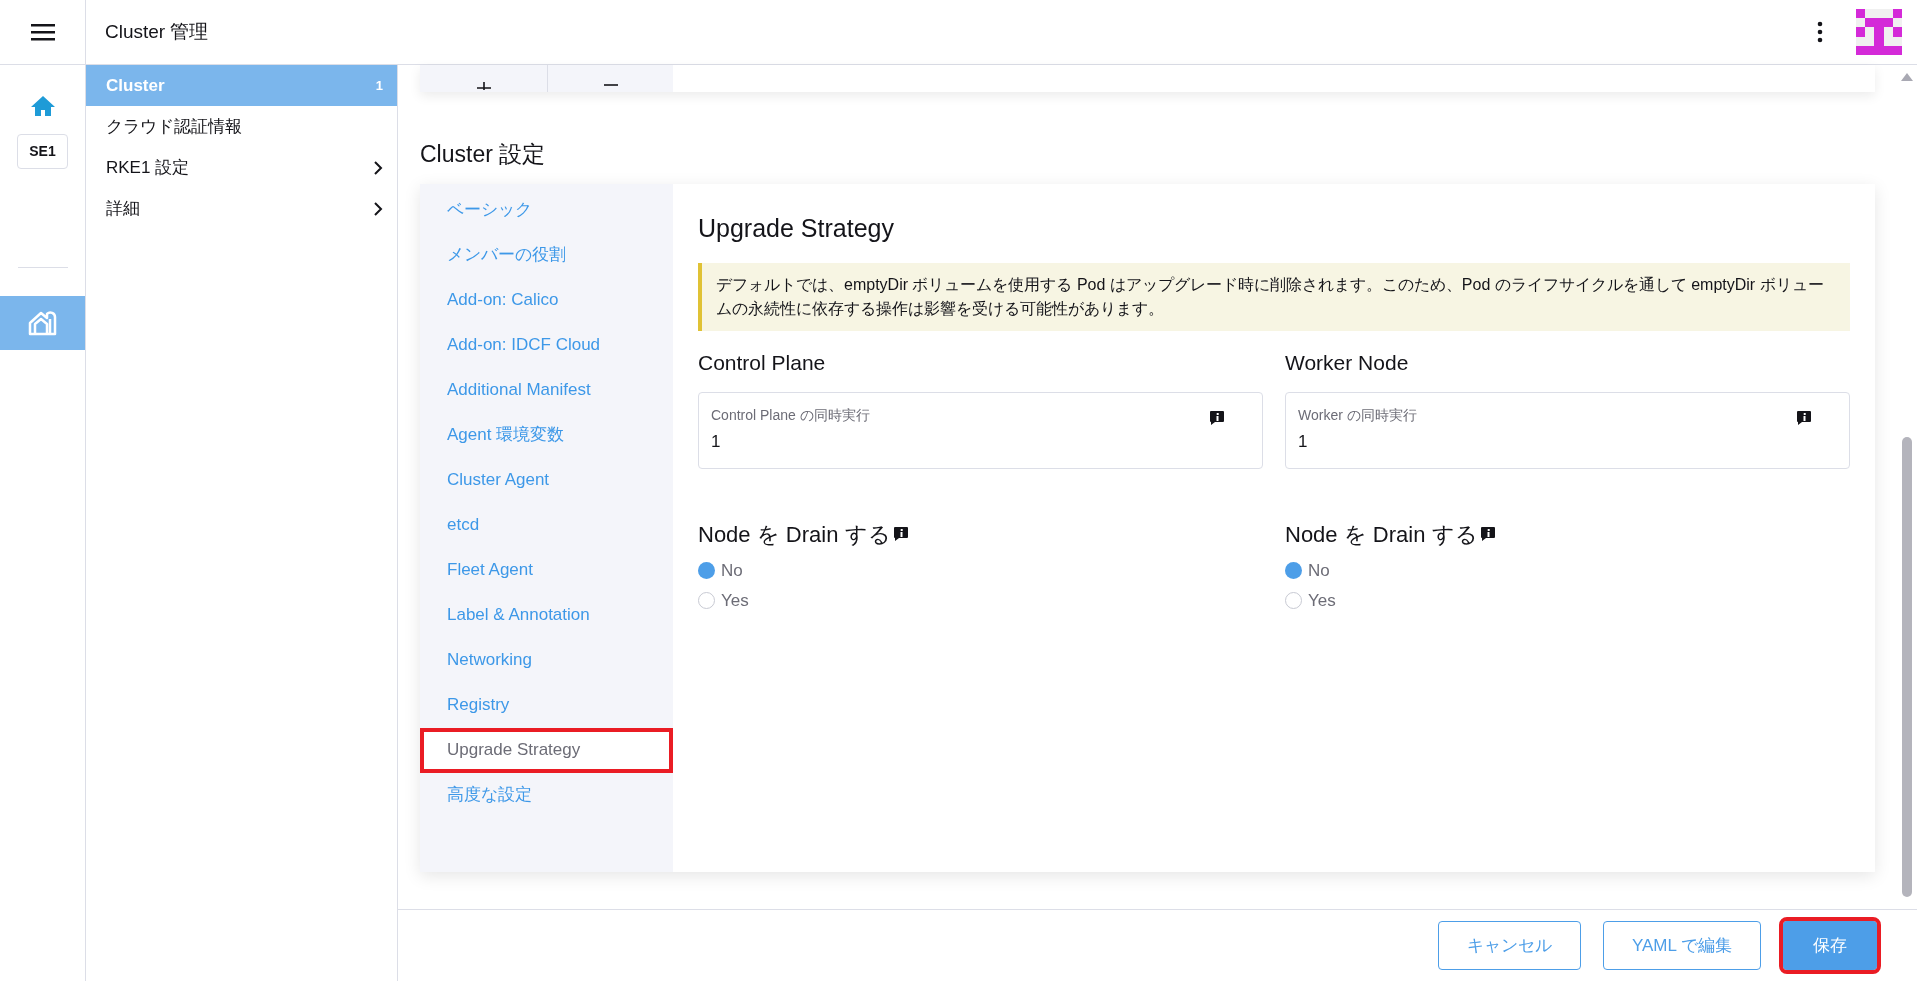  Describe the element at coordinates (1357, 415) in the screenshot. I see `field-label: Worker の同時実行` at that location.